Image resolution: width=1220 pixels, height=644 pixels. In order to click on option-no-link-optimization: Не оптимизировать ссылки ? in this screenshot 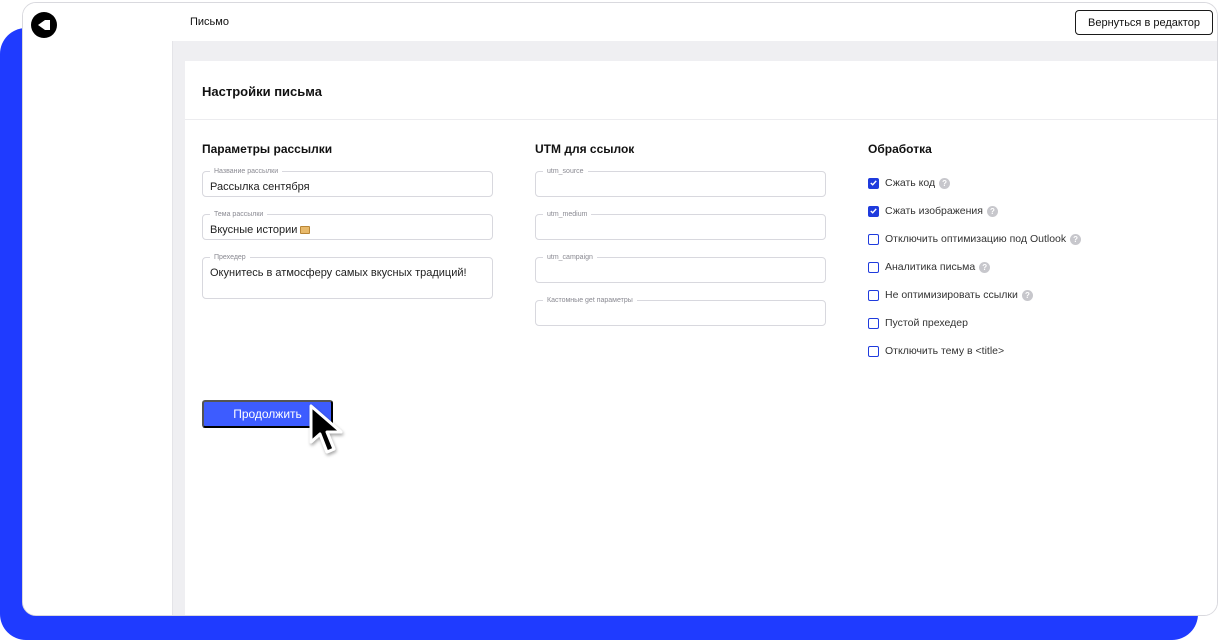, I will do `click(950, 295)`.